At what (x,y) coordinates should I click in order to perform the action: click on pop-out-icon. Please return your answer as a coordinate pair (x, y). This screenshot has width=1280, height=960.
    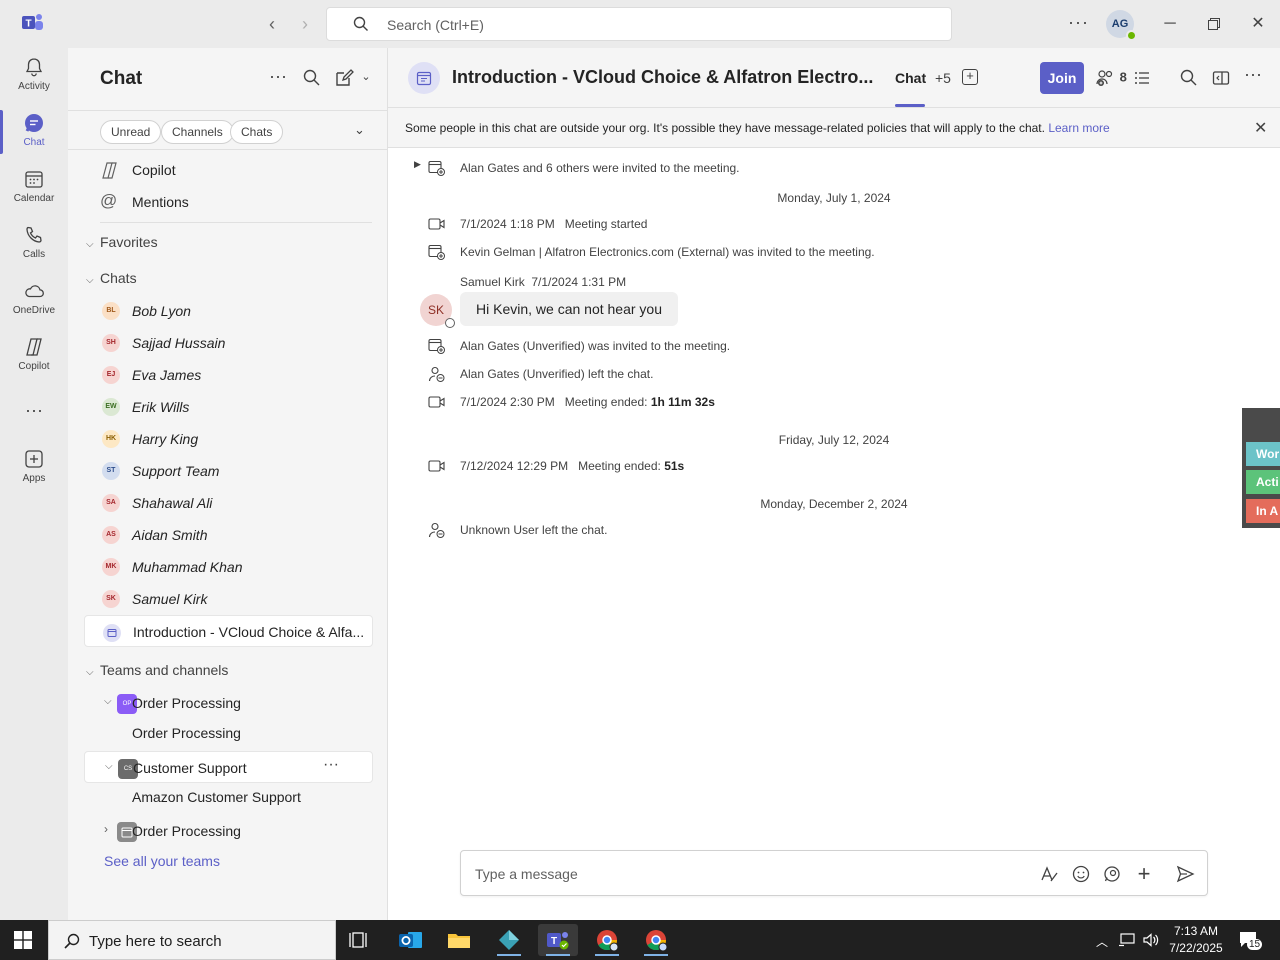
    Looking at the image, I should click on (1221, 78).